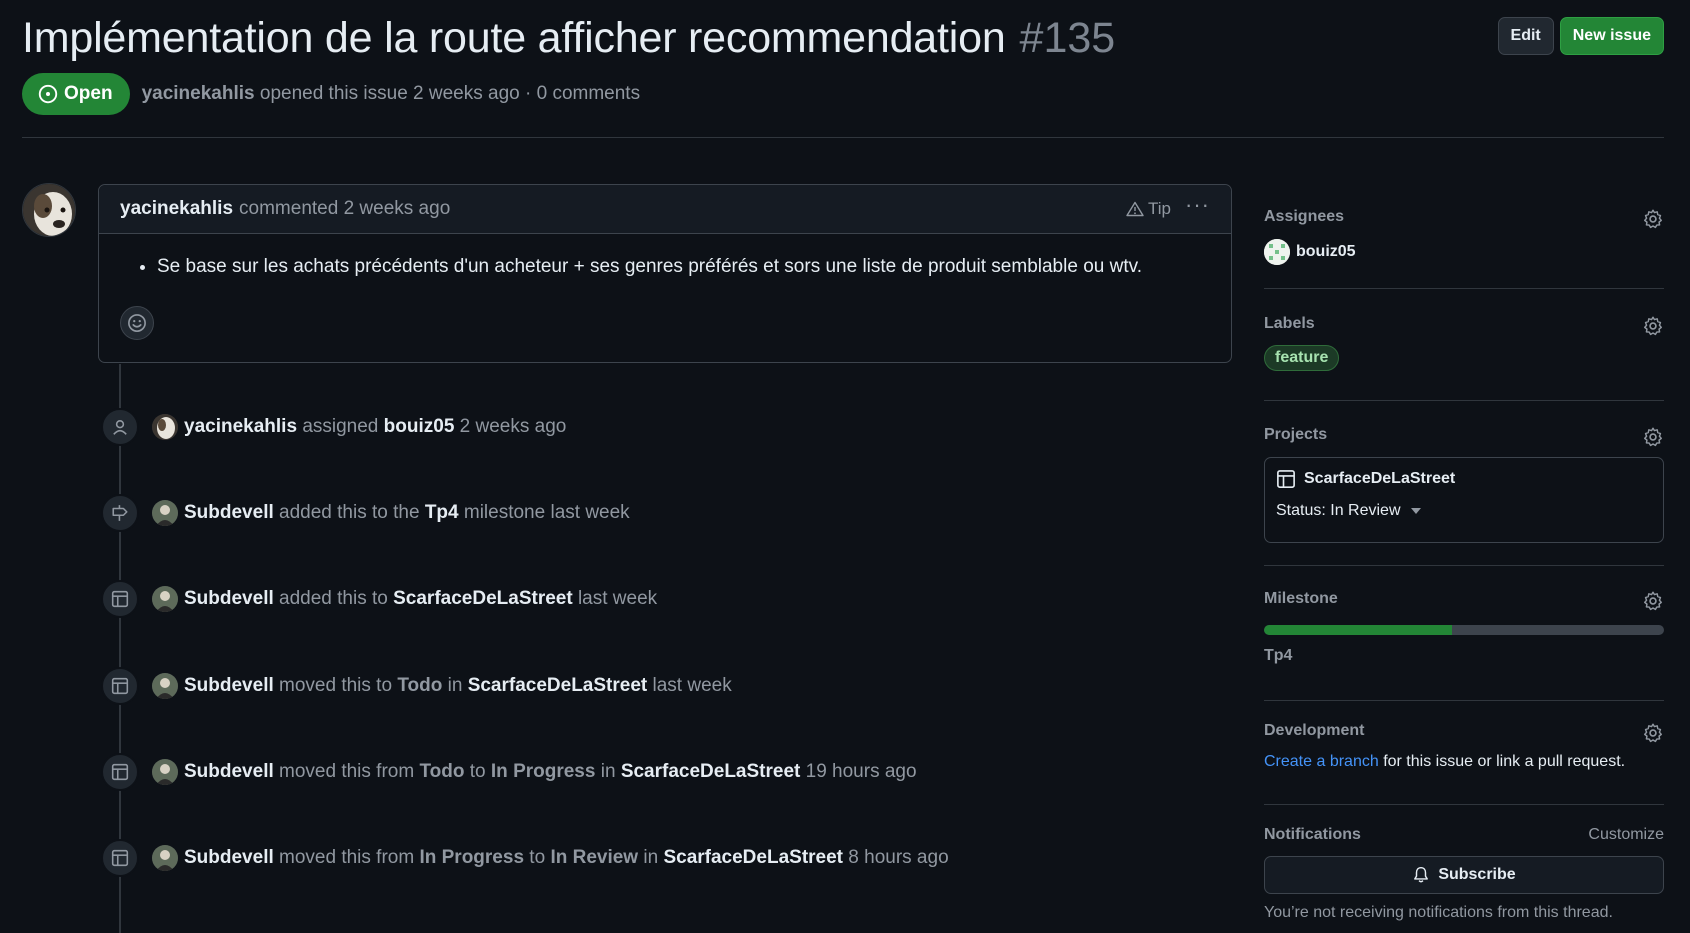  Describe the element at coordinates (1464, 479) in the screenshot. I see `project-link: ScarfaceDeLaStreet` at that location.